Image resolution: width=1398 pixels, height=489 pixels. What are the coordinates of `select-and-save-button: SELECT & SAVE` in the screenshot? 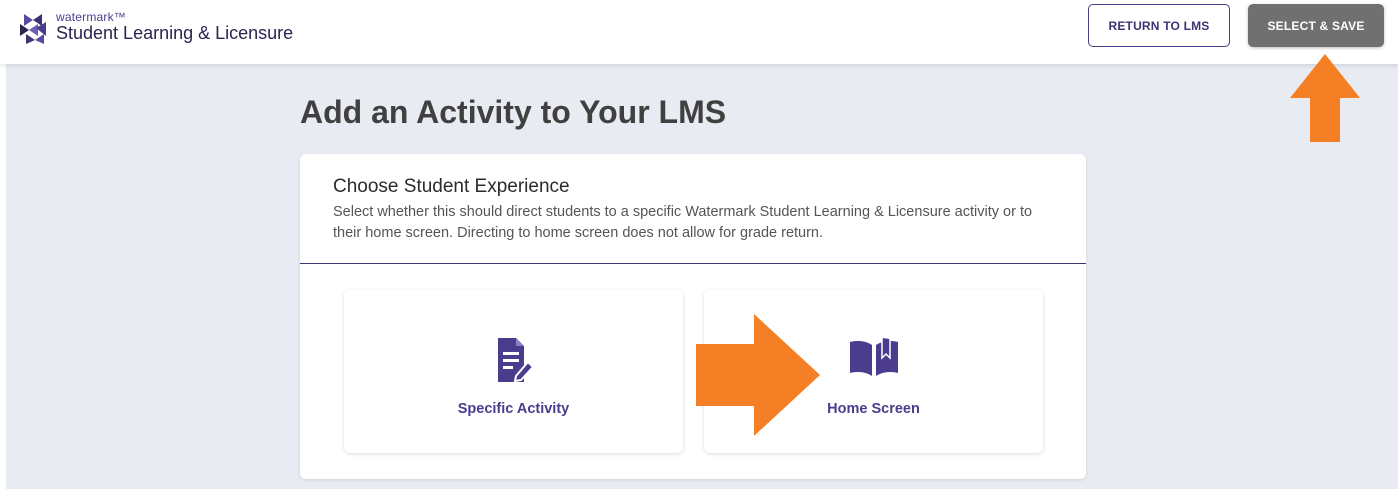 It's located at (1316, 25).